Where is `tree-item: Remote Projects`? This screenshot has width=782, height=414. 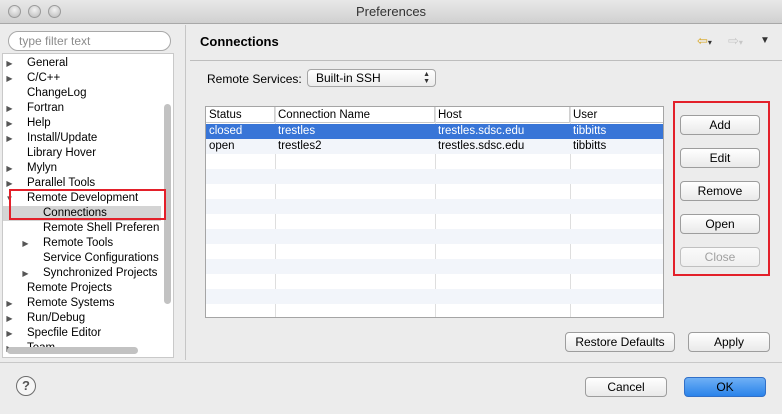 tree-item: Remote Projects is located at coordinates (82, 288).